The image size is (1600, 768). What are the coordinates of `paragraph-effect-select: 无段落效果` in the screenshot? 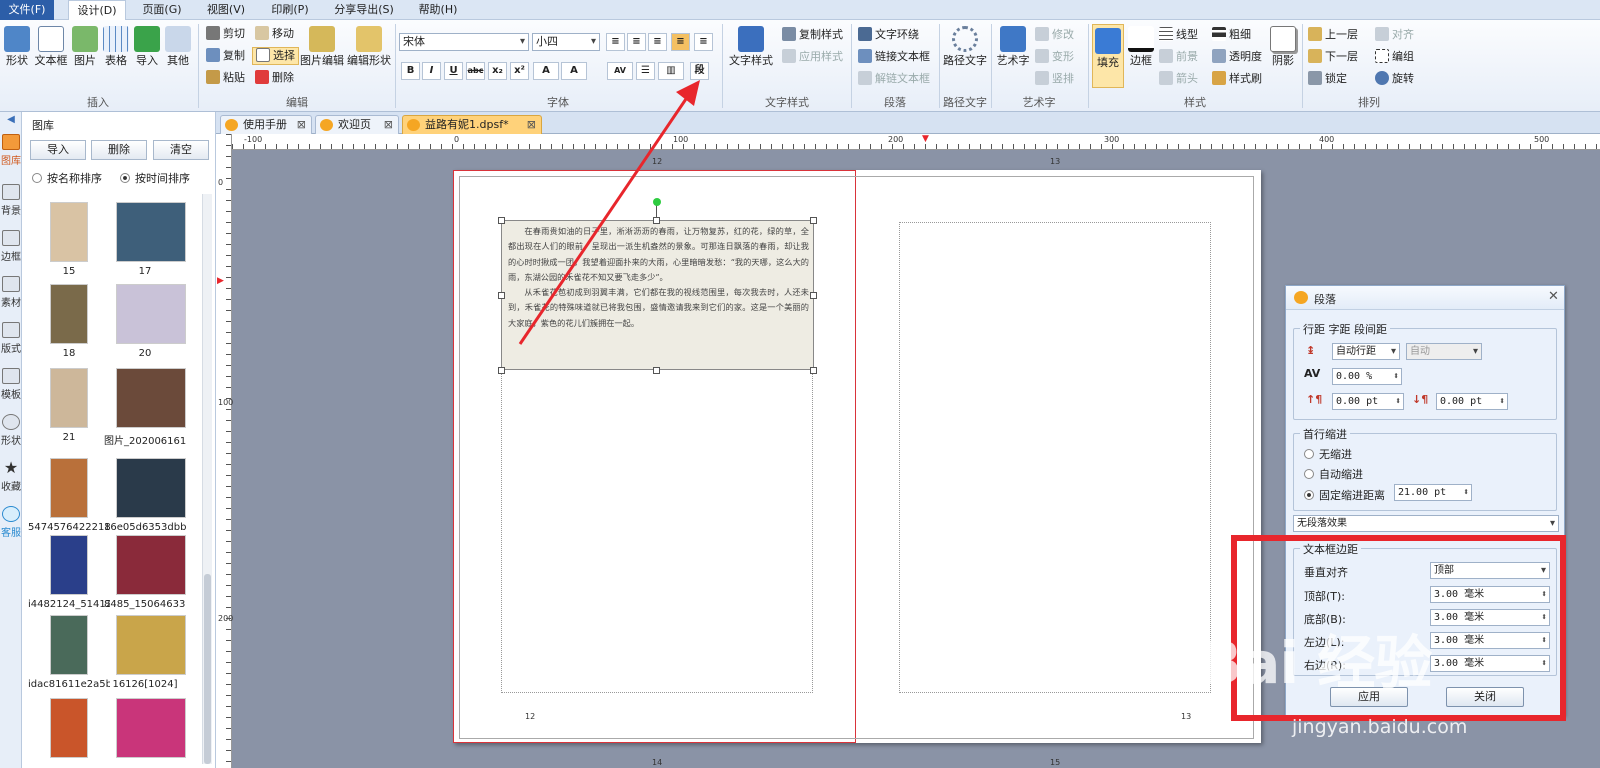 It's located at (1426, 523).